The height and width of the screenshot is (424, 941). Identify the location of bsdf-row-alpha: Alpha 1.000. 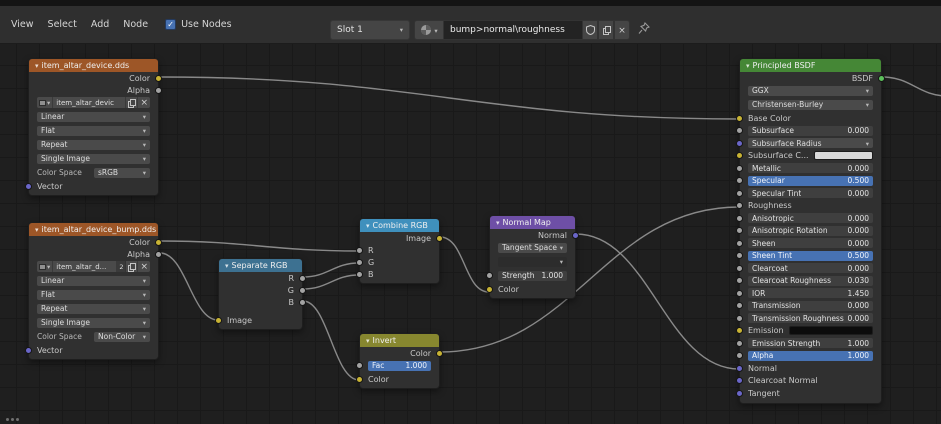
(808, 356).